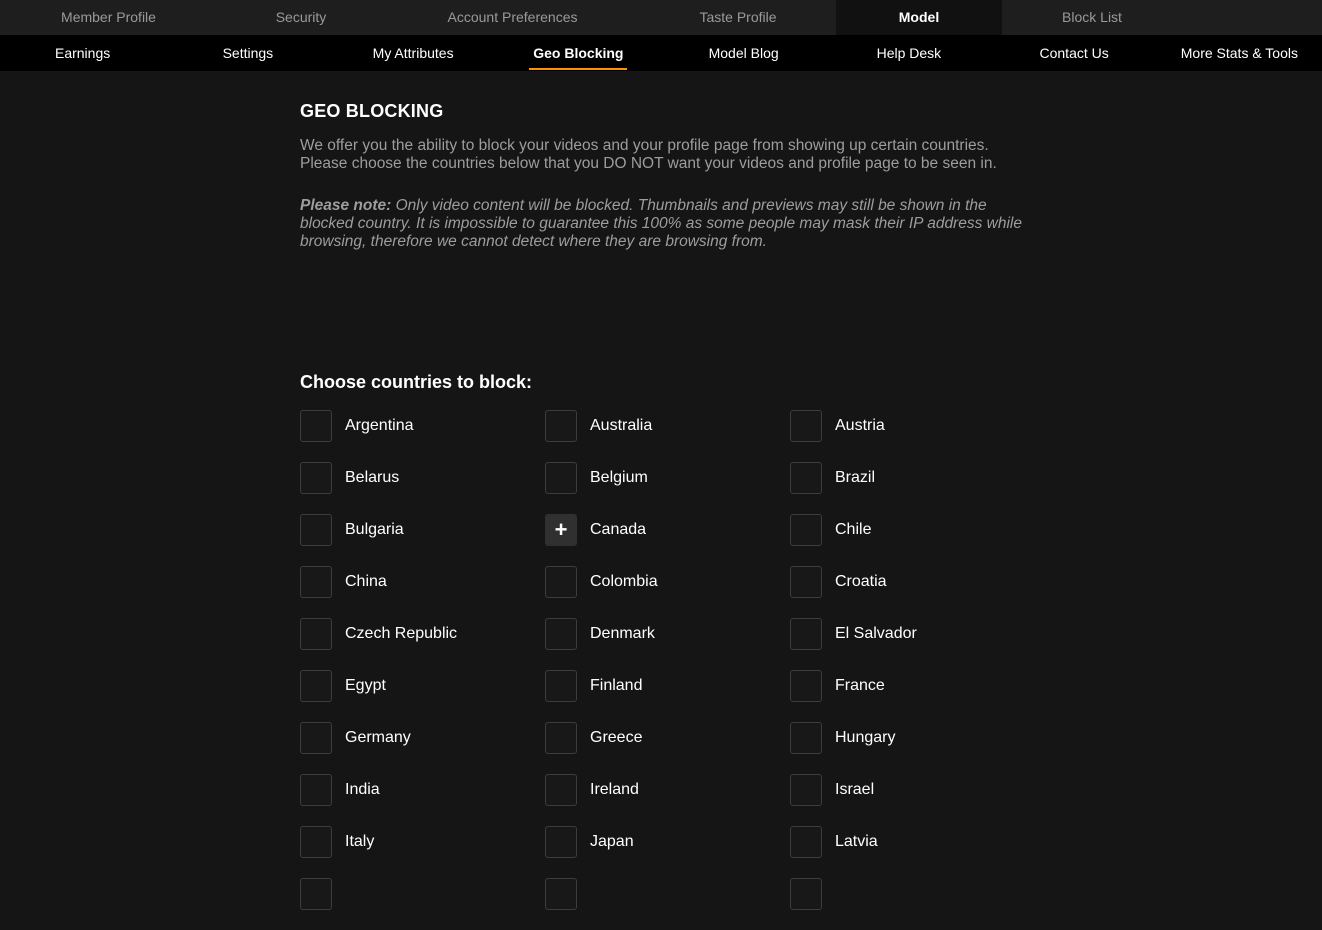  I want to click on country-label: Brazil, so click(855, 477).